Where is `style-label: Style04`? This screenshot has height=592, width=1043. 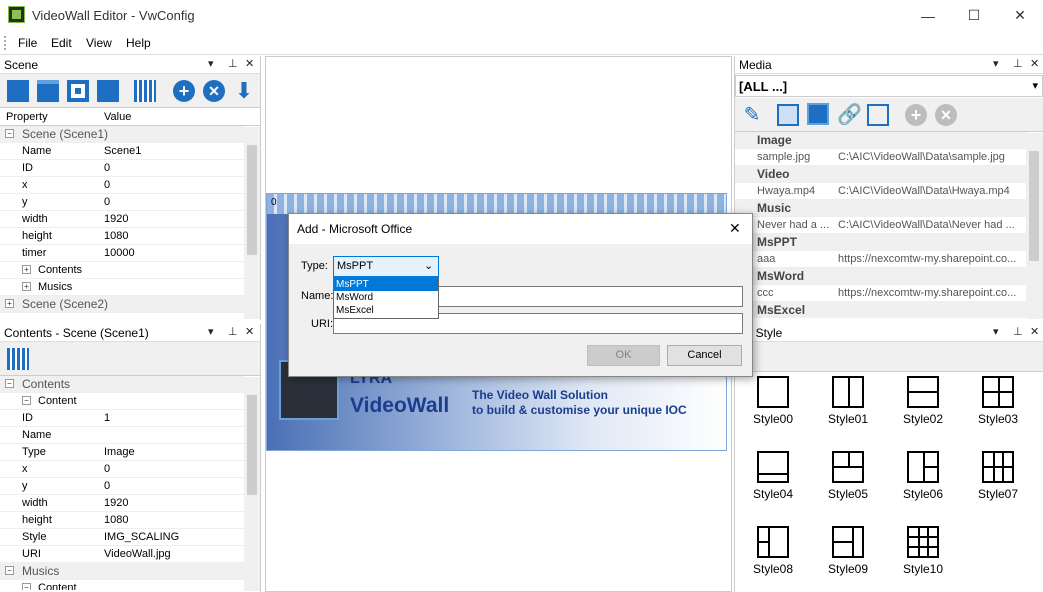 style-label: Style04 is located at coordinates (773, 494).